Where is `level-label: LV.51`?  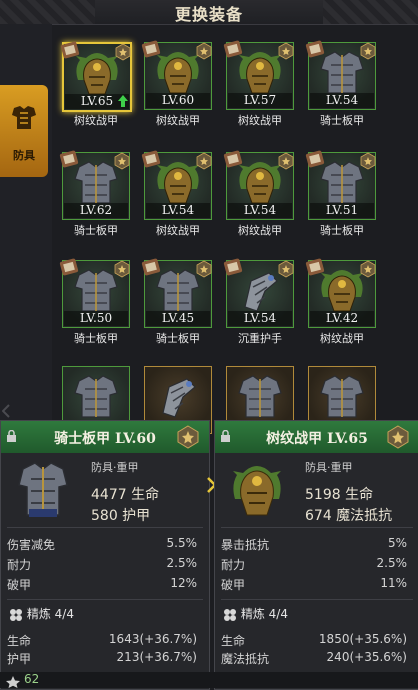 level-label: LV.51 is located at coordinates (342, 210).